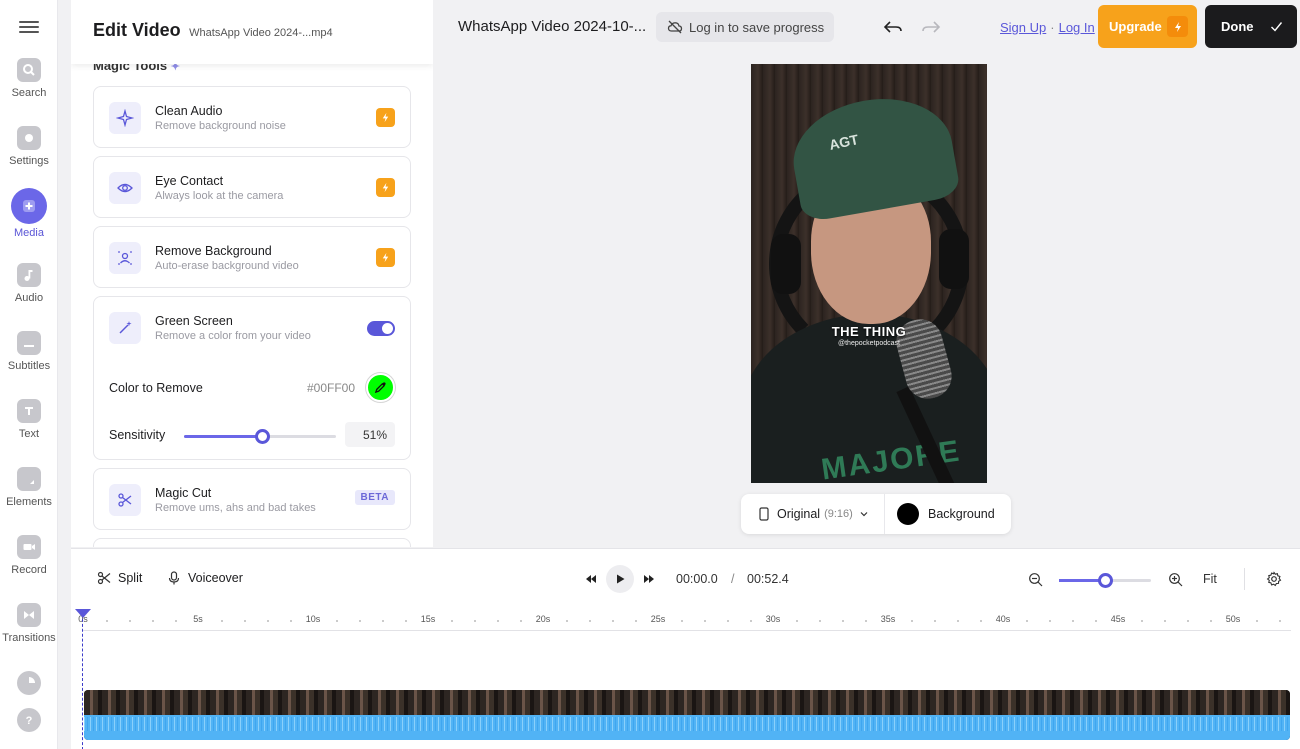 The height and width of the screenshot is (749, 1300). Describe the element at coordinates (1023, 27) in the screenshot. I see `sign-up-link: Sign Up` at that location.